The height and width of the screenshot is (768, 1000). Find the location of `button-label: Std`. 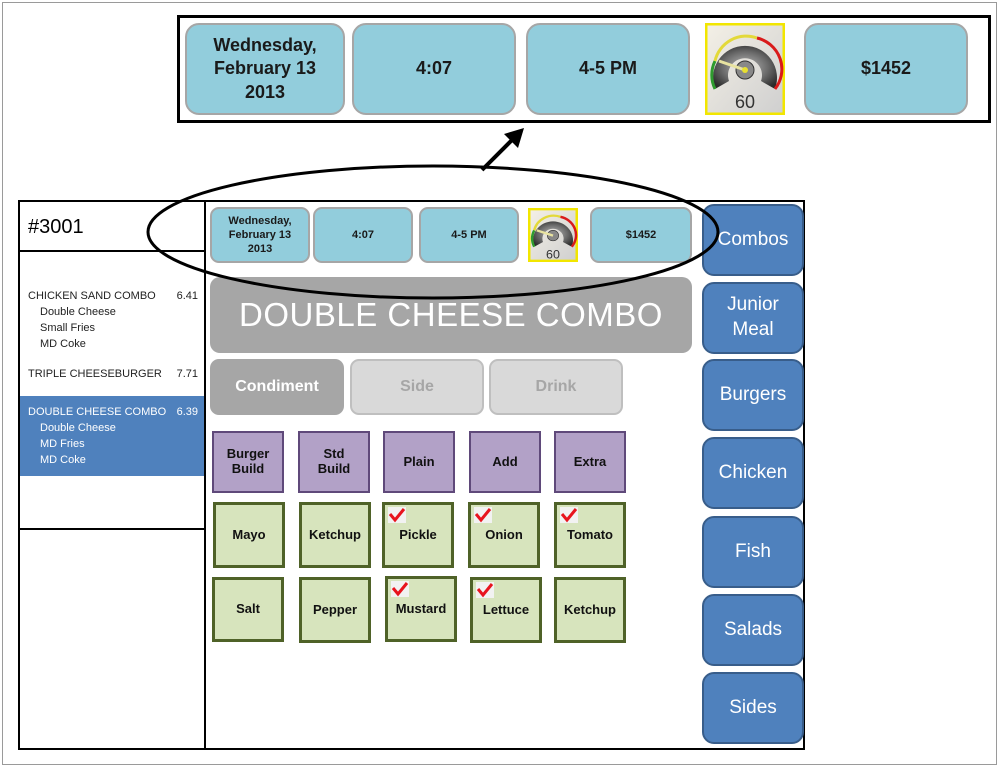

button-label: Std is located at coordinates (334, 454).